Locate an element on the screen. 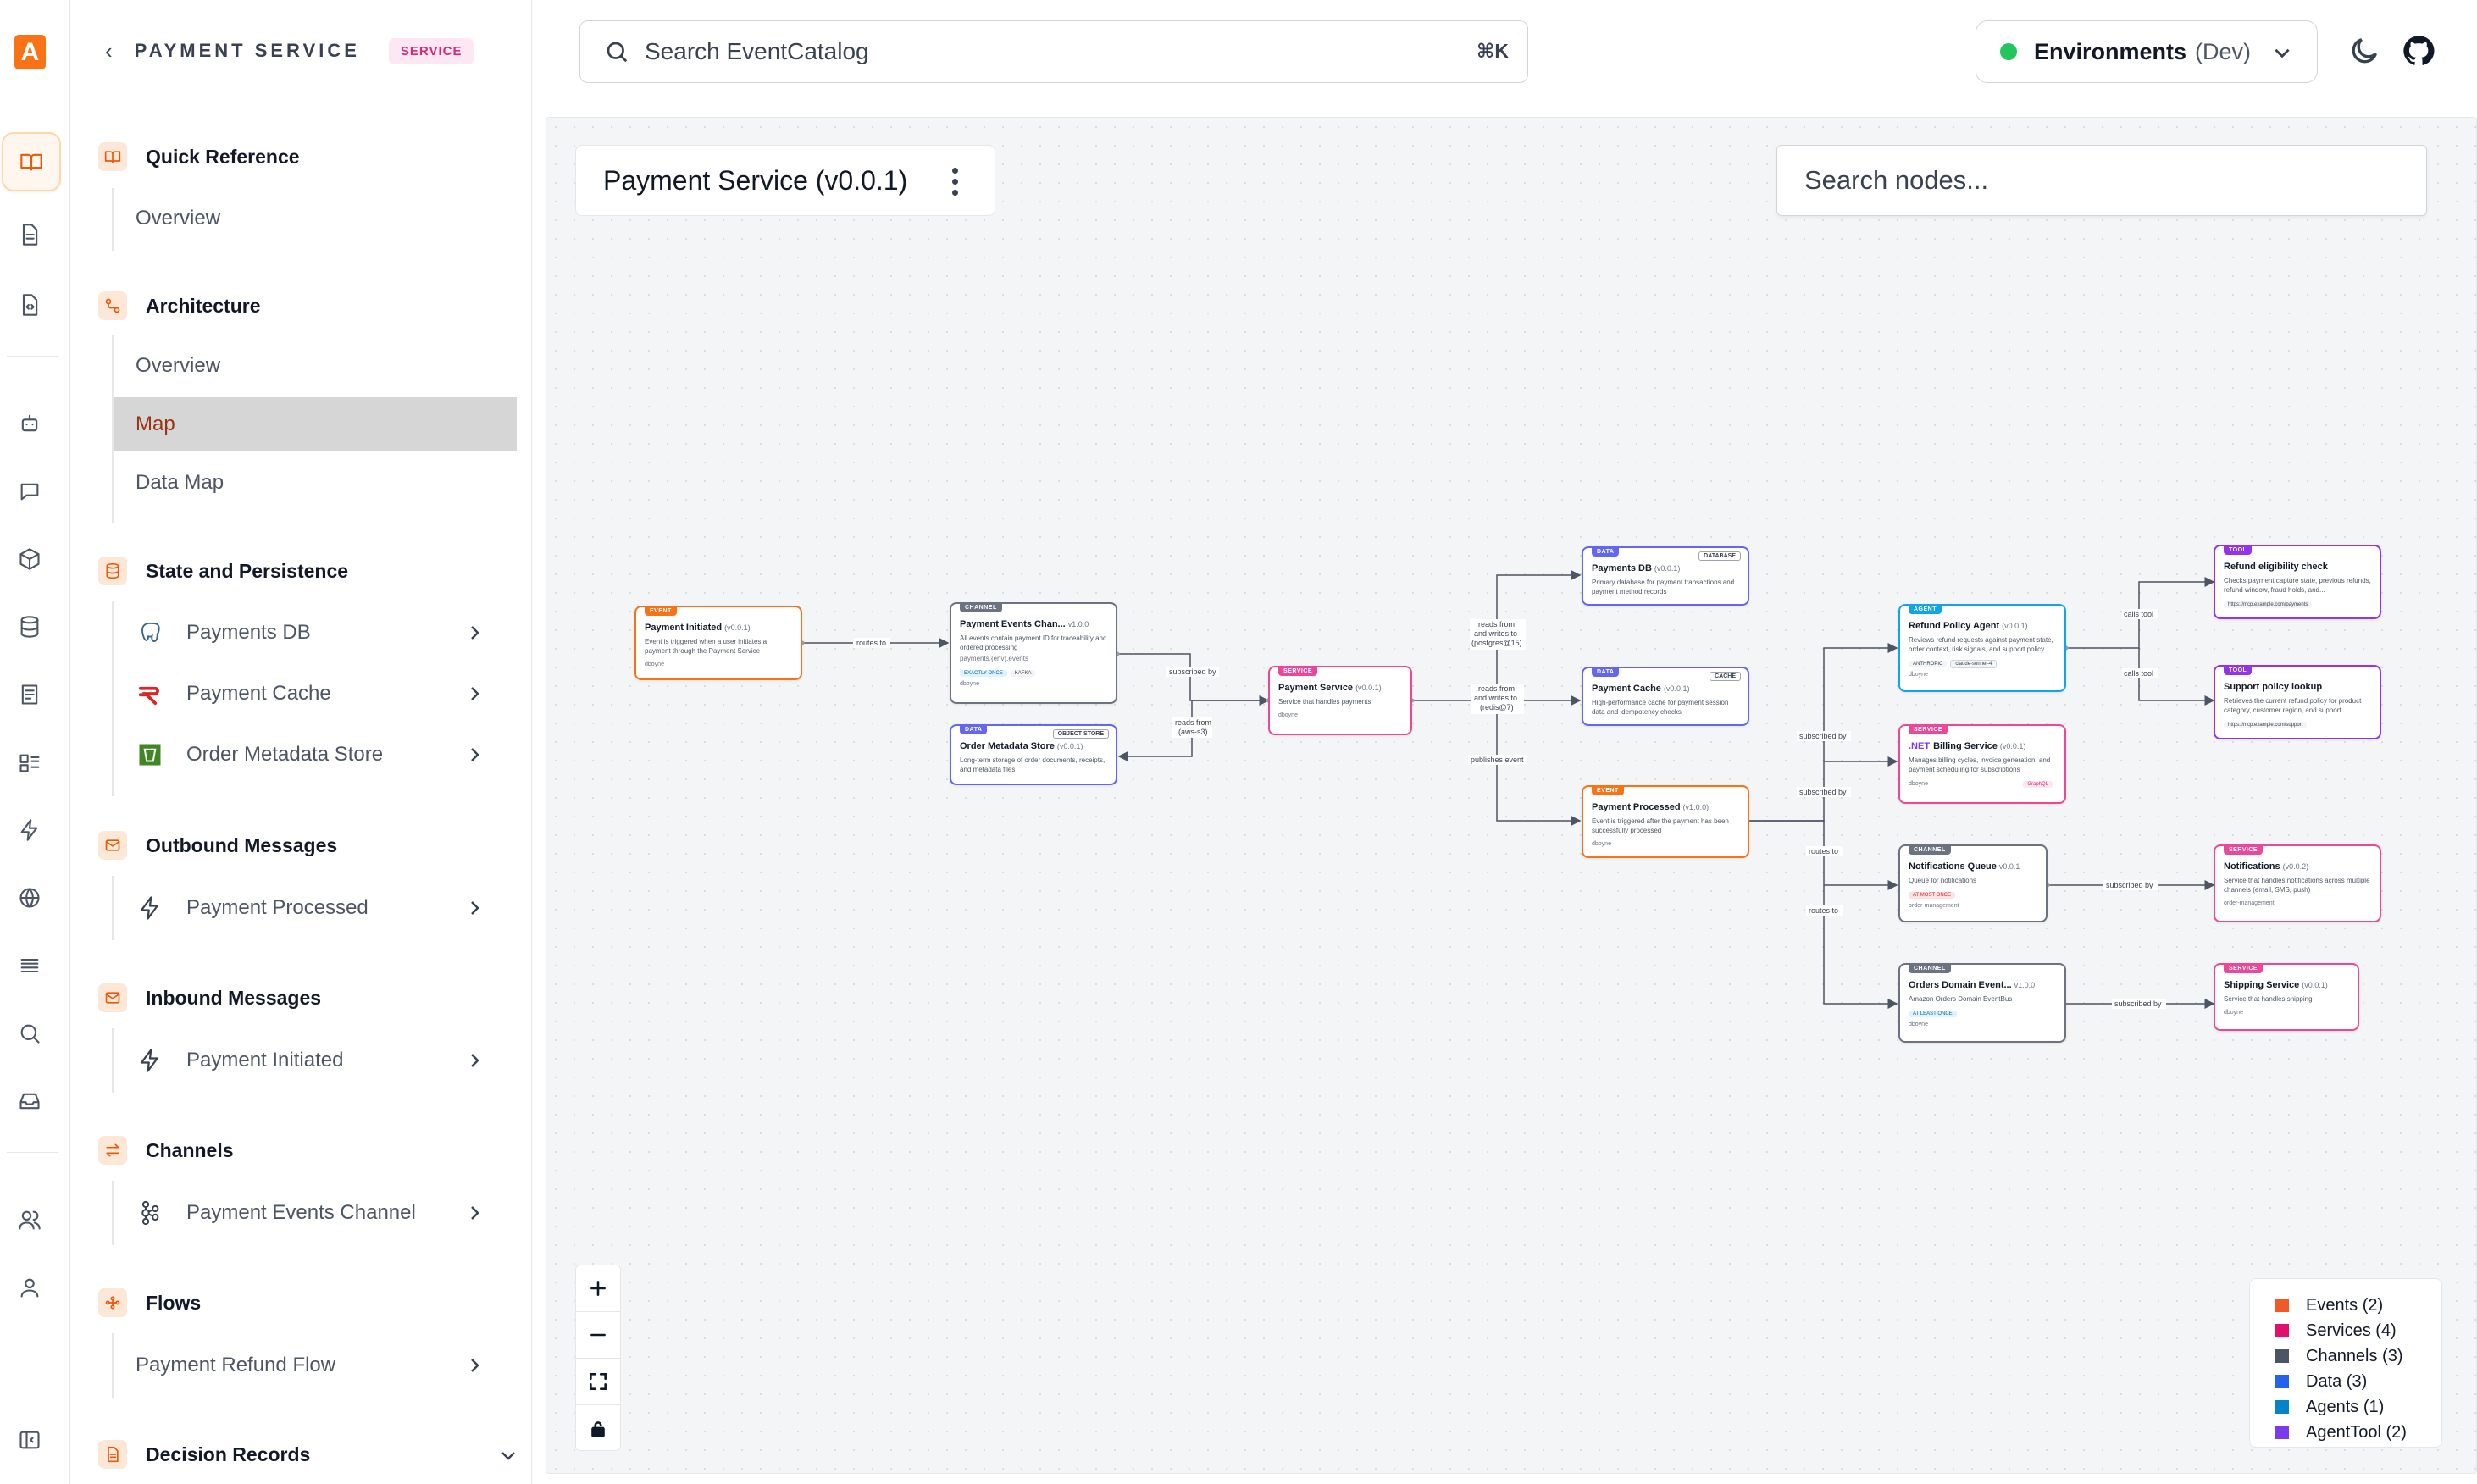 Image resolution: width=2477 pixels, height=1484 pixels. item-label: Overview is located at coordinates (178, 218).